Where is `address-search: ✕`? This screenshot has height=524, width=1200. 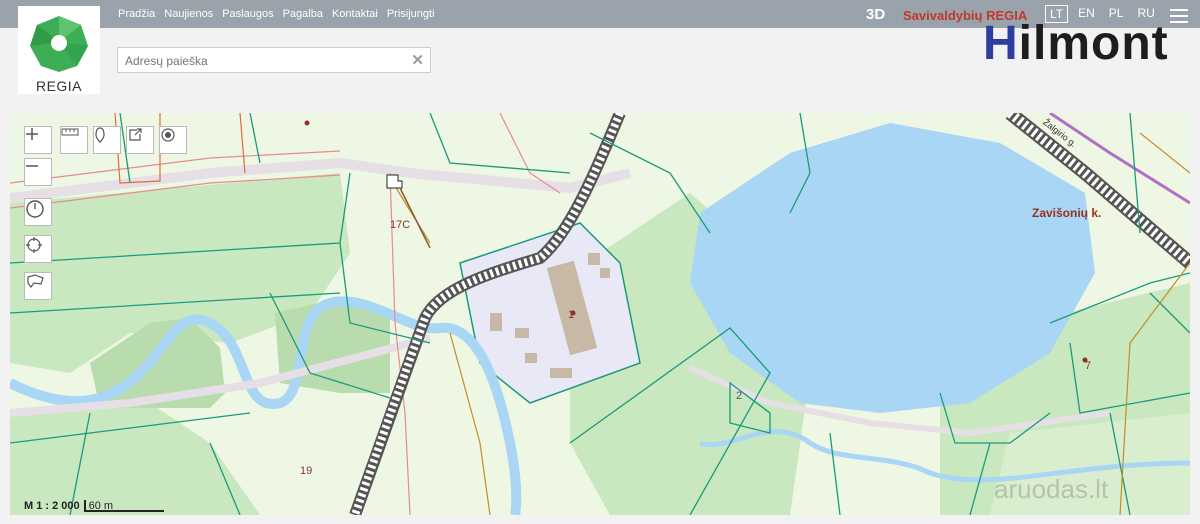
address-search: ✕ is located at coordinates (274, 60).